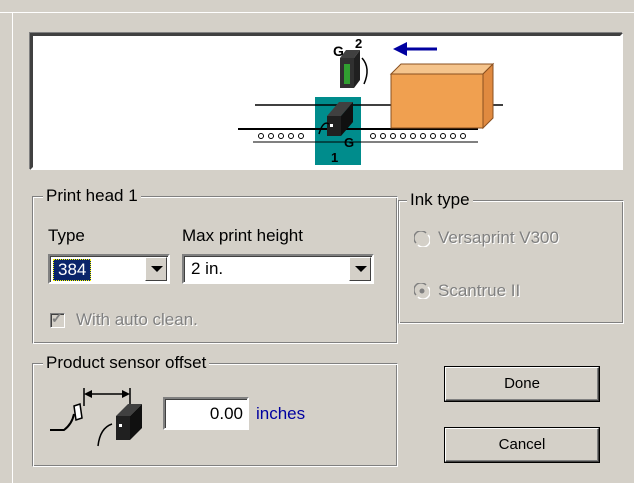  I want to click on ink-type-group: Ink type, so click(511, 256).